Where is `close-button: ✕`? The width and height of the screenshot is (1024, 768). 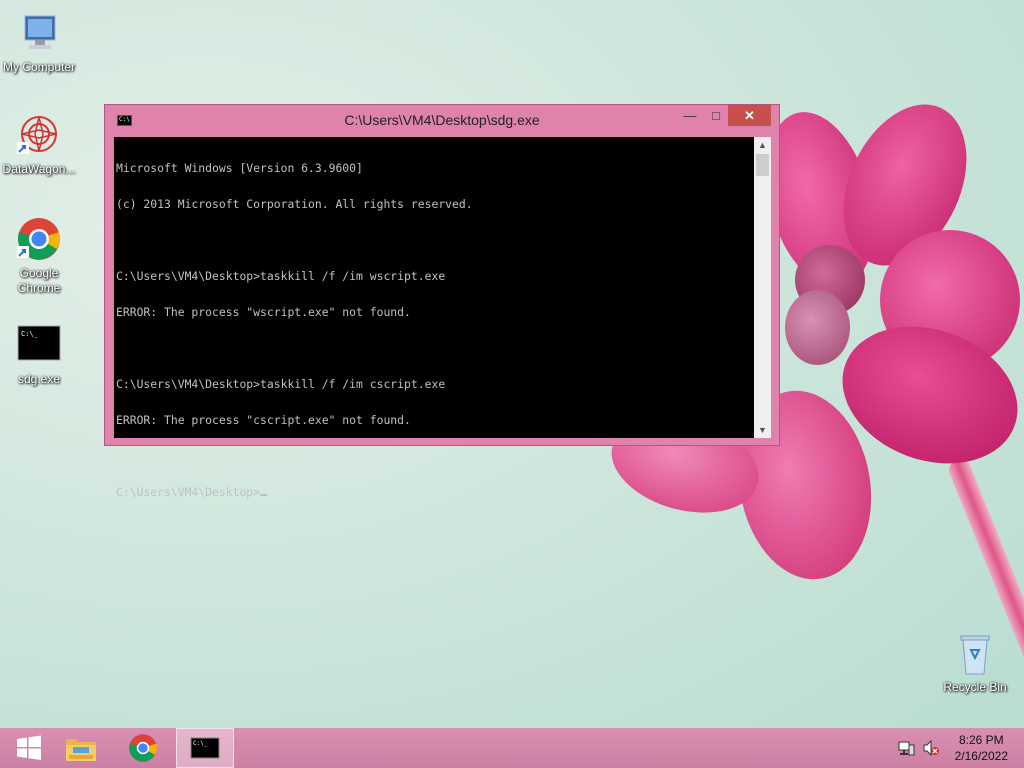
close-button: ✕ is located at coordinates (749, 115).